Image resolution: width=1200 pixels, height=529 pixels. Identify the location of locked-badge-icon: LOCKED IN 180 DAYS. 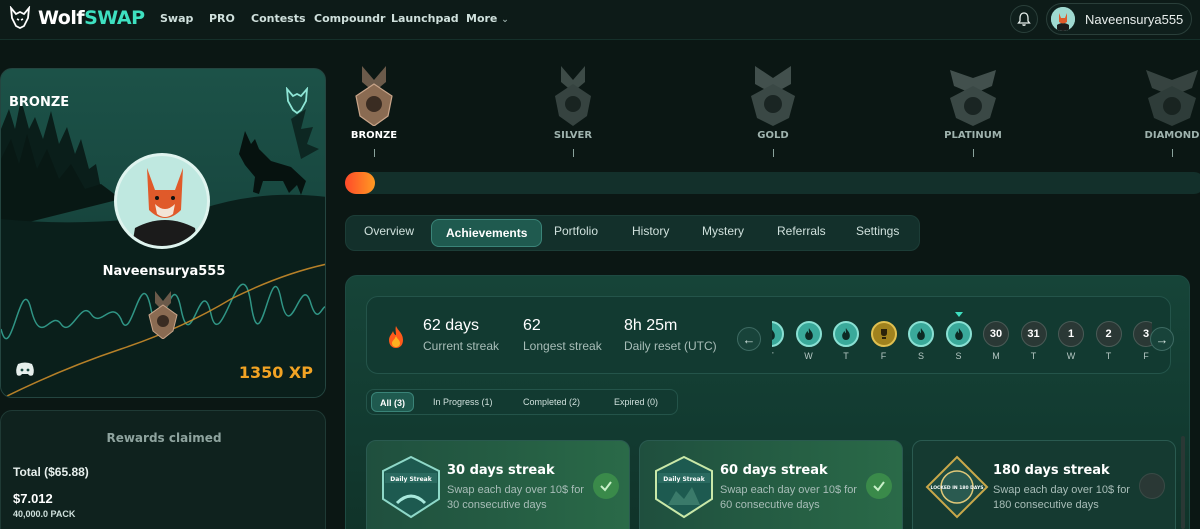
(957, 487).